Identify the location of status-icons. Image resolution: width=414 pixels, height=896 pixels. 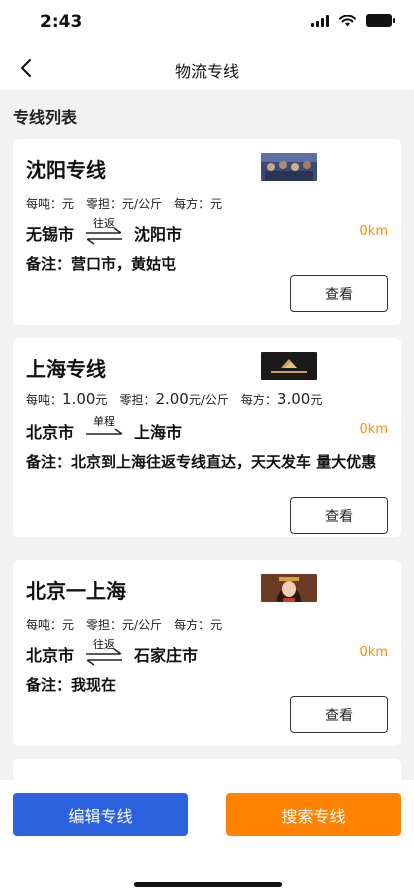
(353, 20).